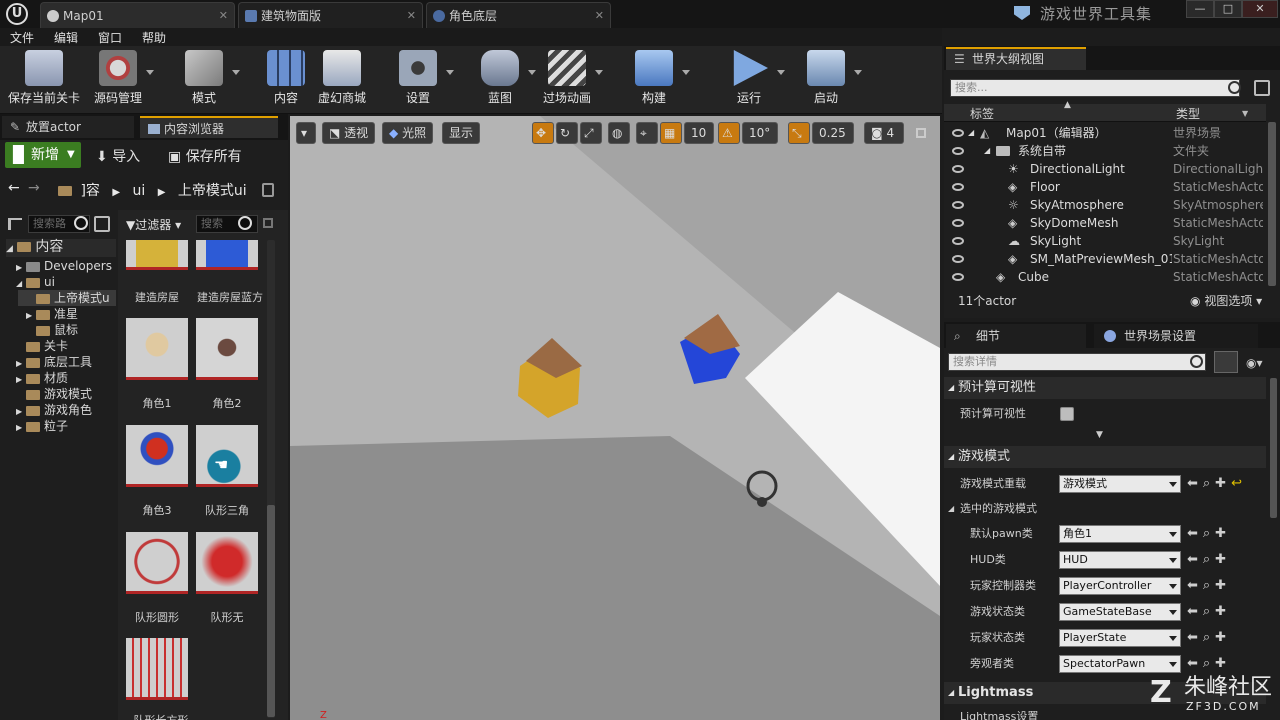 The height and width of the screenshot is (720, 1280). Describe the element at coordinates (14, 188) in the screenshot. I see `back-arrow-icon: ←` at that location.